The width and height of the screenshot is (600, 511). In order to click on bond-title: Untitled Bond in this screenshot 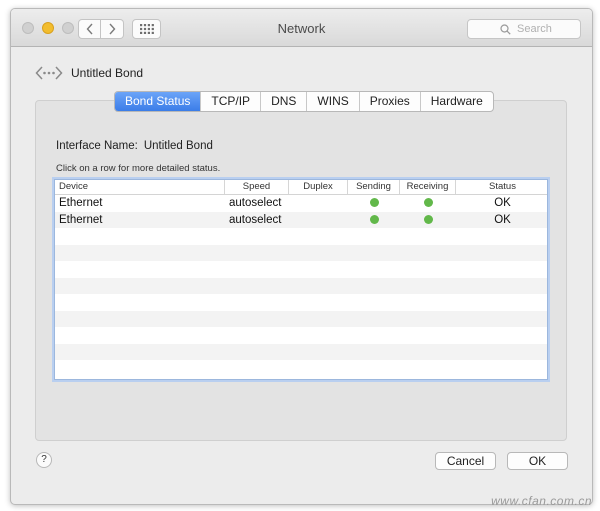, I will do `click(107, 73)`.